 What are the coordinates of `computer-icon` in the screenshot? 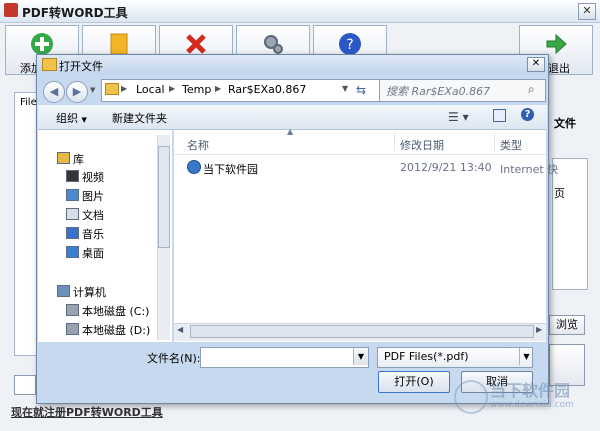 It's located at (63, 291).